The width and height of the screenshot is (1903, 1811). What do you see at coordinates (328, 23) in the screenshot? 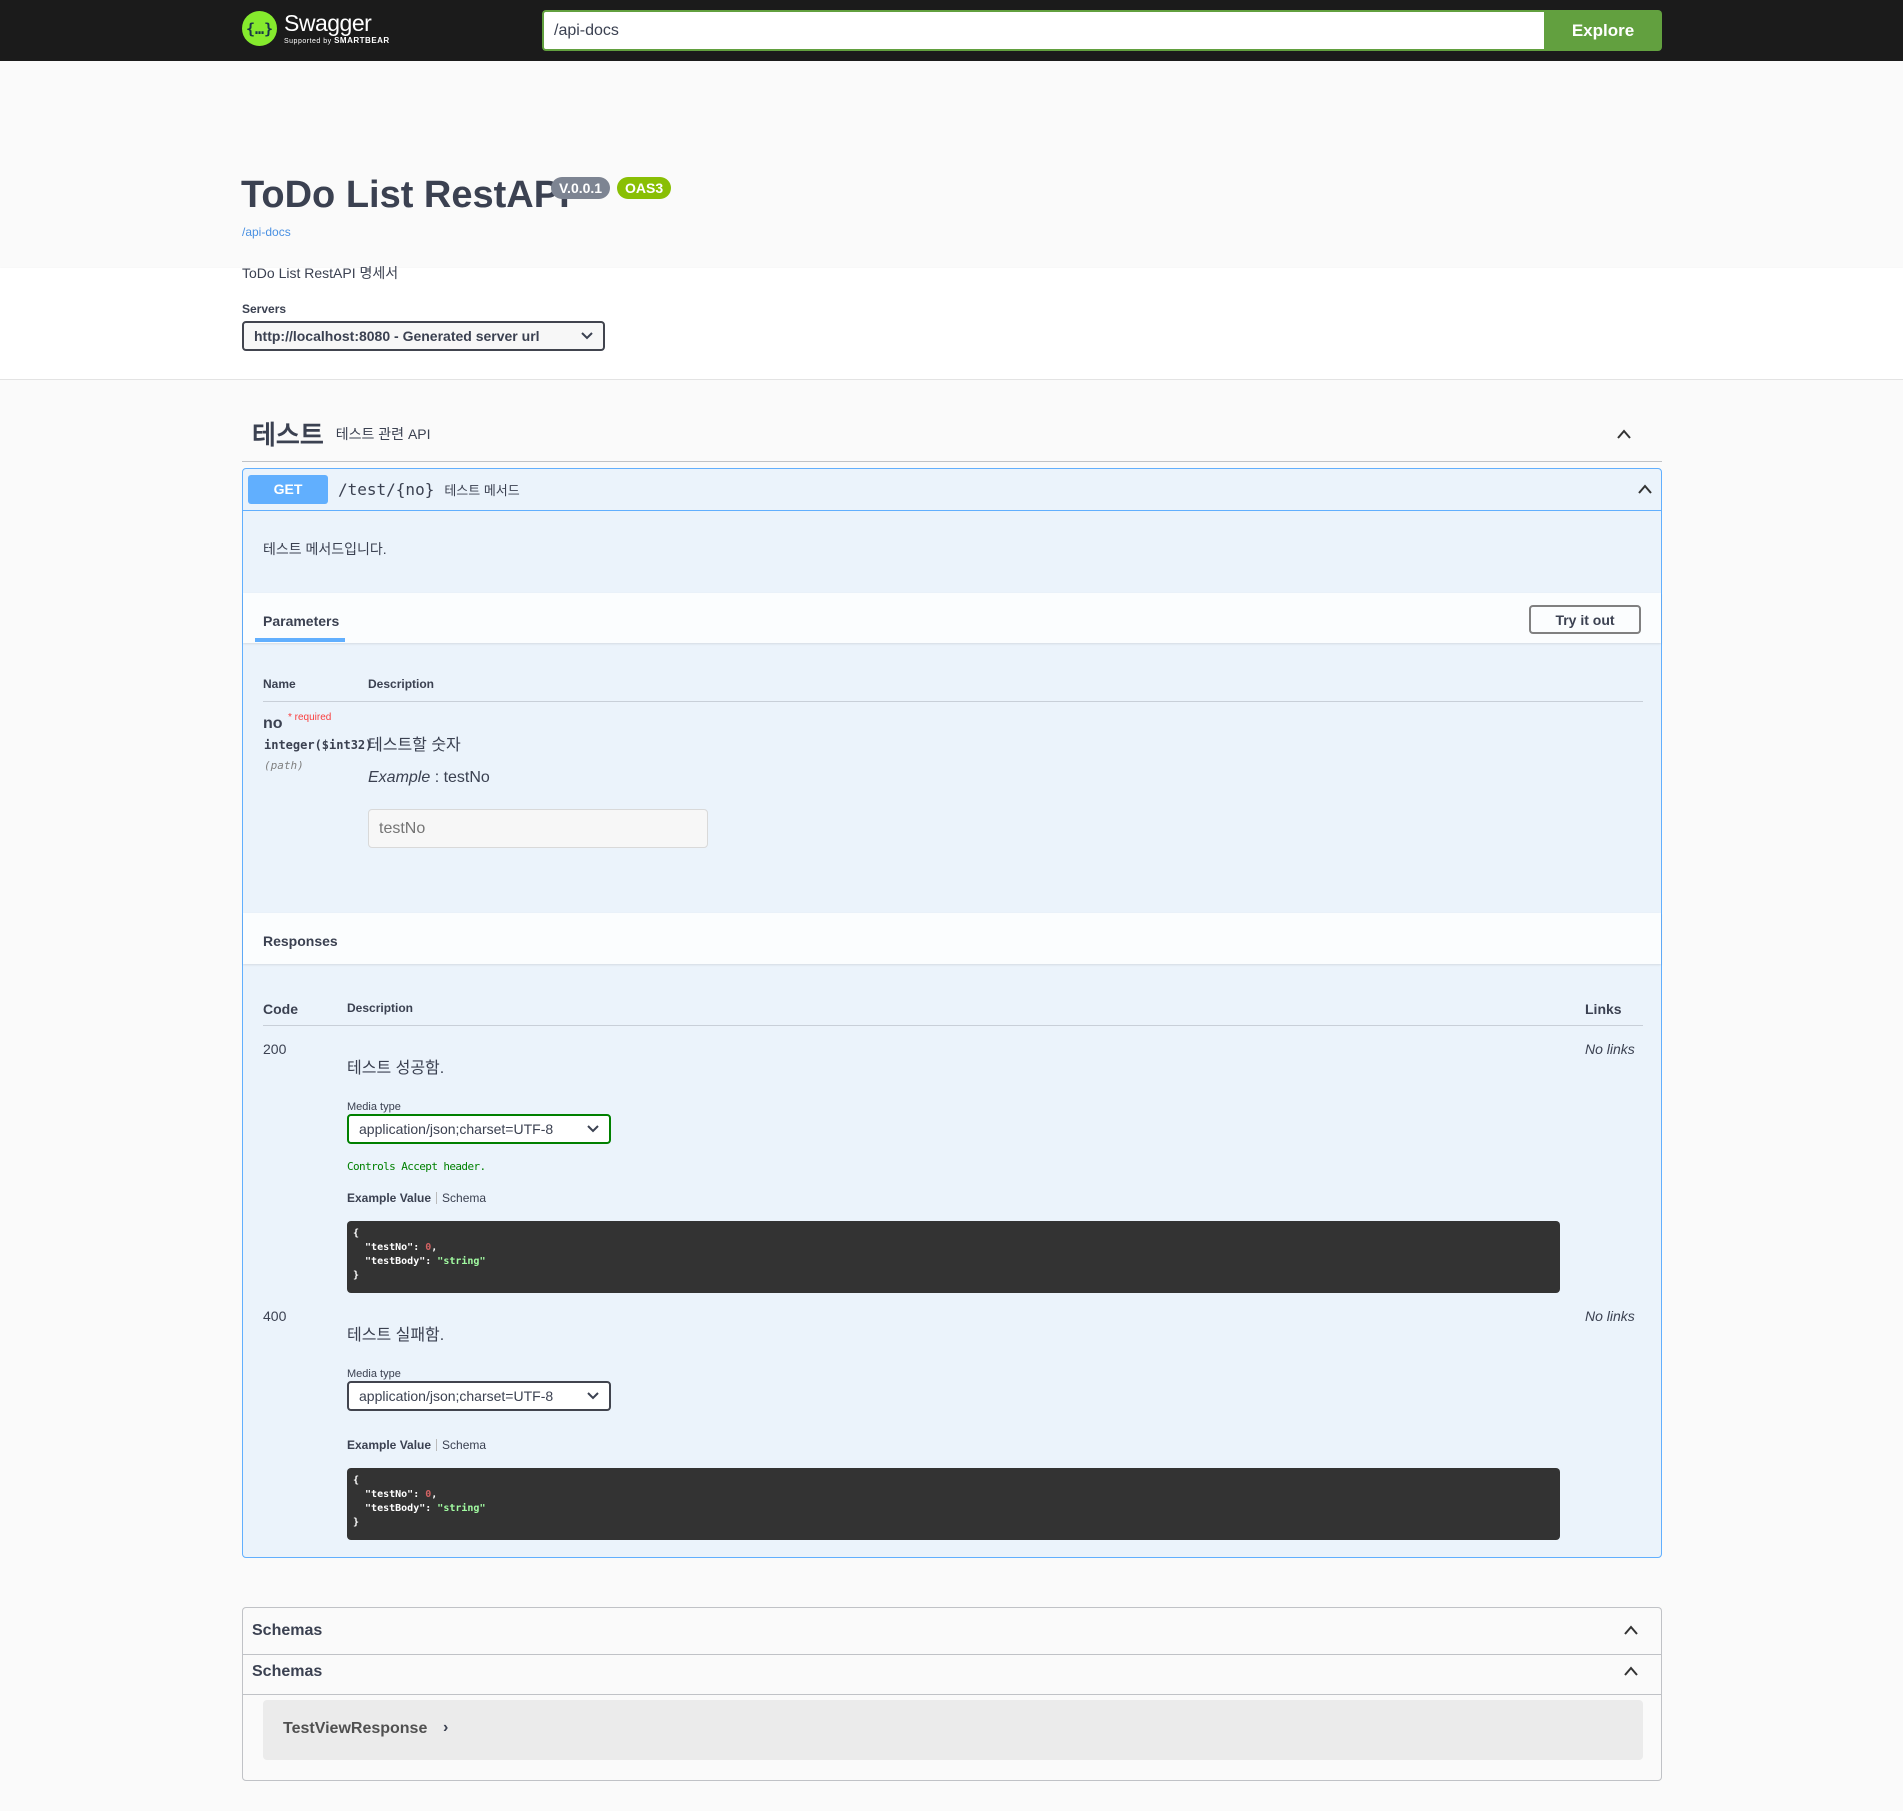
I see `logo-name: Swagger` at bounding box center [328, 23].